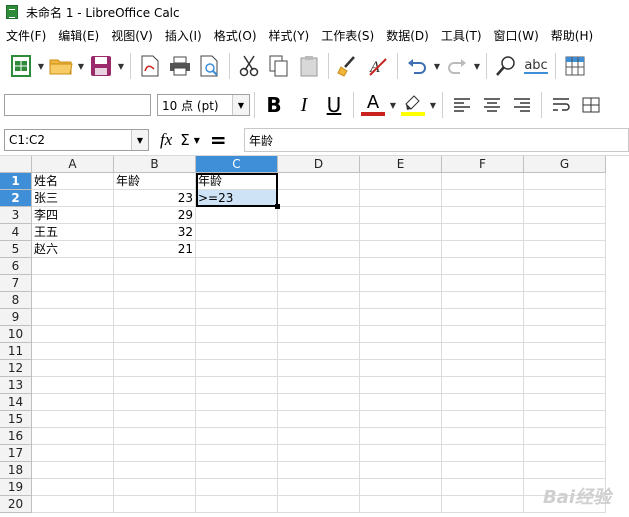 This screenshot has width=629, height=517. What do you see at coordinates (417, 66) in the screenshot?
I see `undo-button` at bounding box center [417, 66].